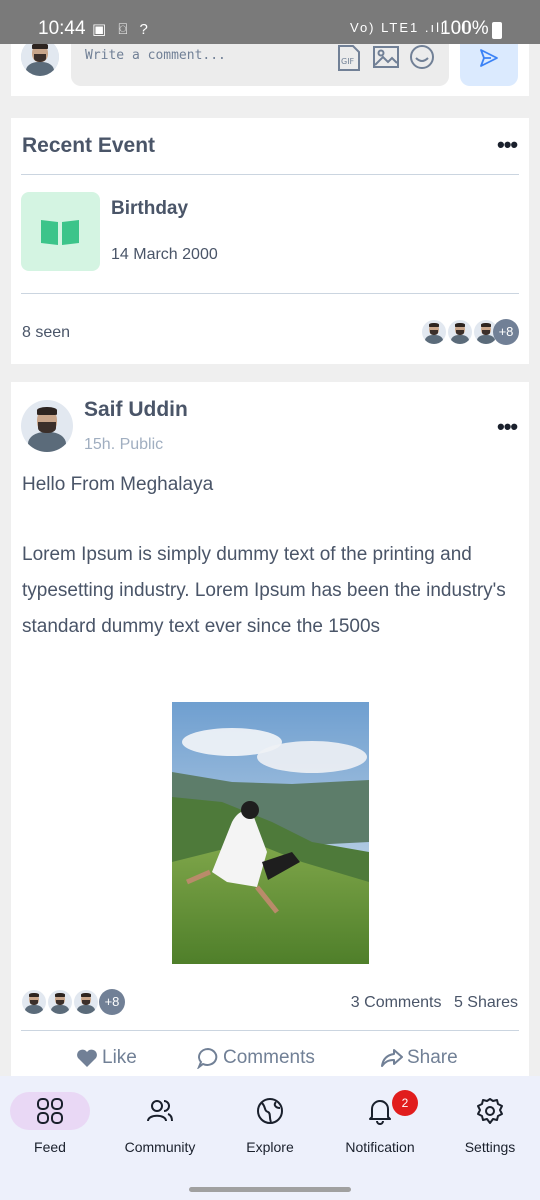  What do you see at coordinates (489, 58) in the screenshot?
I see `send-icon` at bounding box center [489, 58].